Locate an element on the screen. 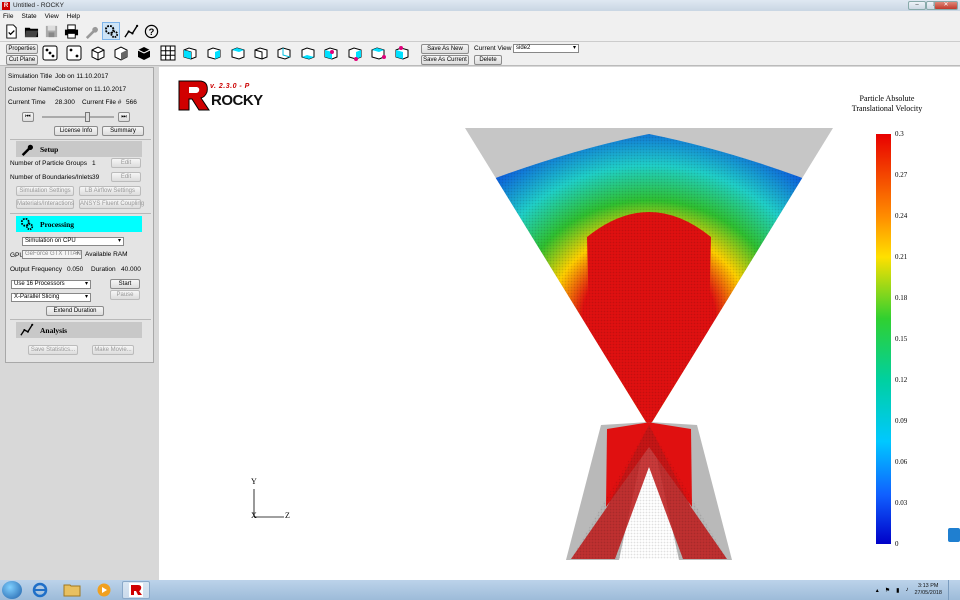 The width and height of the screenshot is (960, 600). taskbar-ie-icon is located at coordinates (40, 590).